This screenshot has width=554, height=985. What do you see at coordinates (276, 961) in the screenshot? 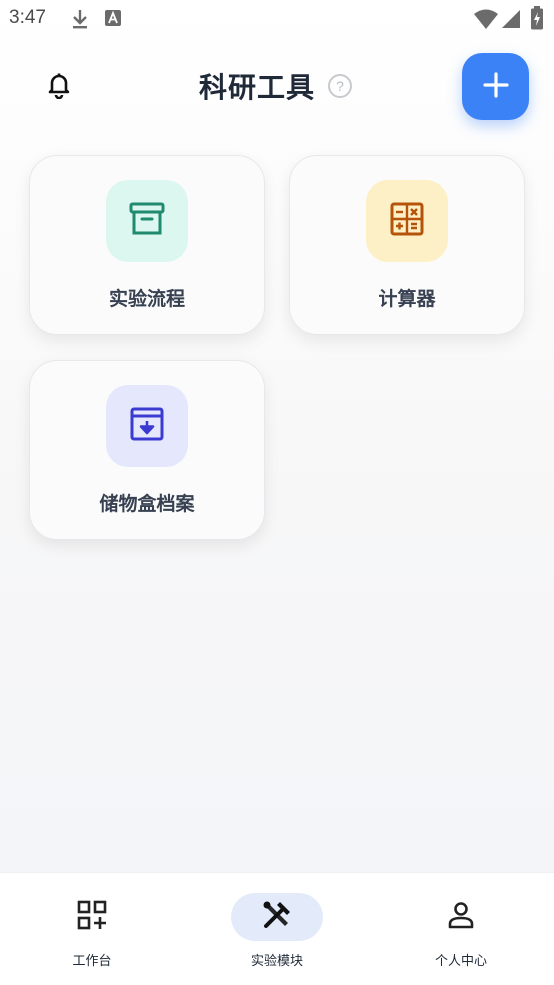
I see `nav-label: 实验模块` at bounding box center [276, 961].